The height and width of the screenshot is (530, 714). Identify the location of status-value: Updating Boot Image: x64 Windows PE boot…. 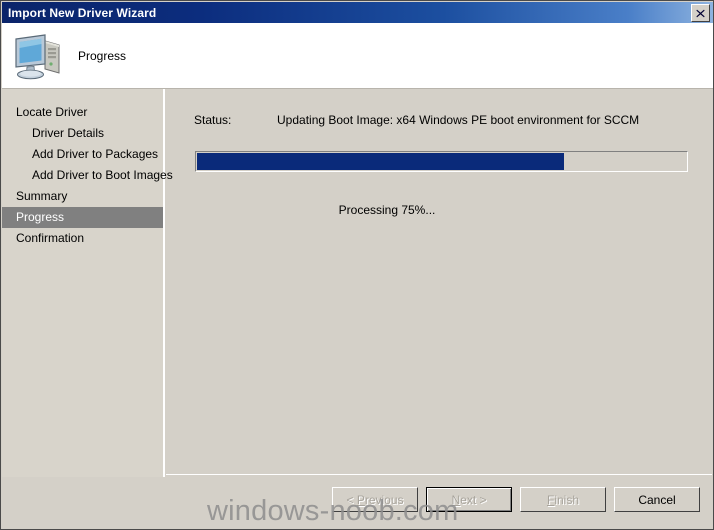
(458, 120).